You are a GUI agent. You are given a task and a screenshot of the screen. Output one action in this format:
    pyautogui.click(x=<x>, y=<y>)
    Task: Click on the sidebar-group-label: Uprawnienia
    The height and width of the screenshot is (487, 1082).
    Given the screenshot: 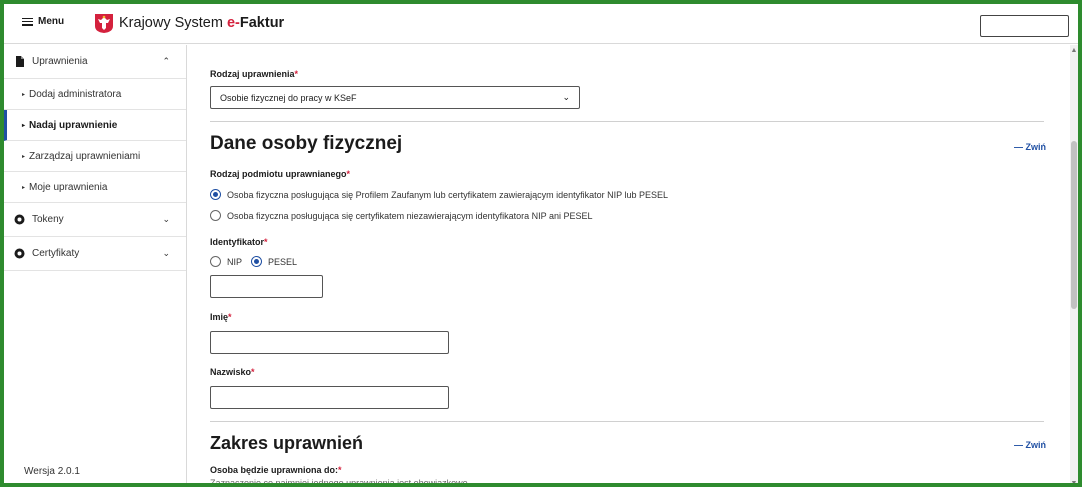 What is the action you would take?
    pyautogui.click(x=60, y=61)
    